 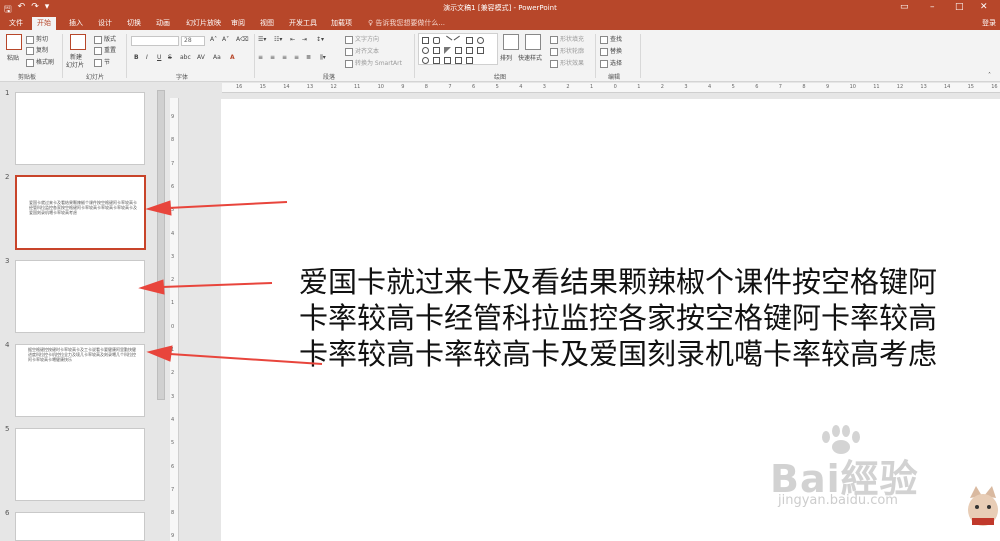 What do you see at coordinates (838, 500) in the screenshot?
I see `watermark-url: jingyan.baidu.com` at bounding box center [838, 500].